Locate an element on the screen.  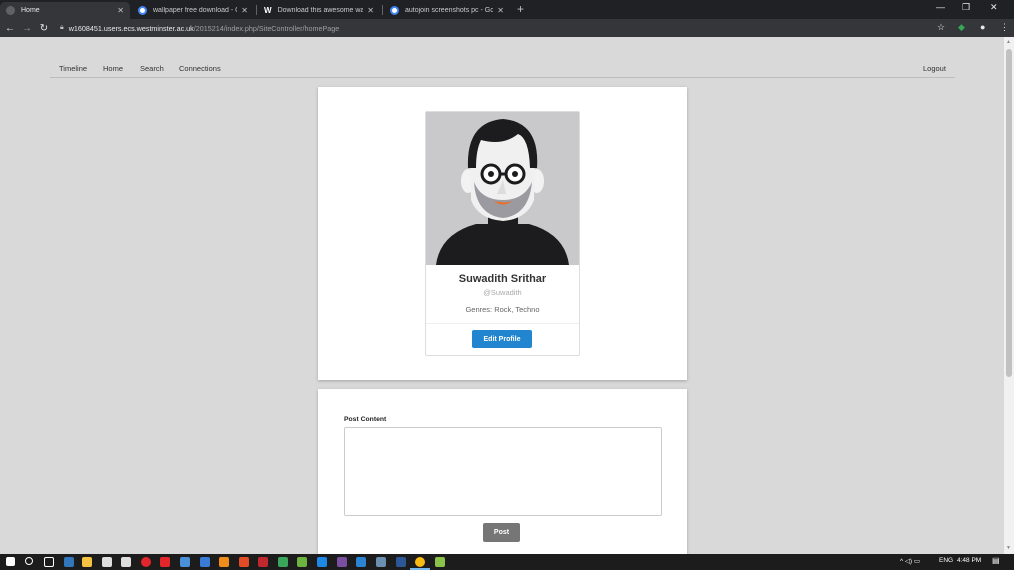
input-language: ENG is located at coordinates (946, 560).